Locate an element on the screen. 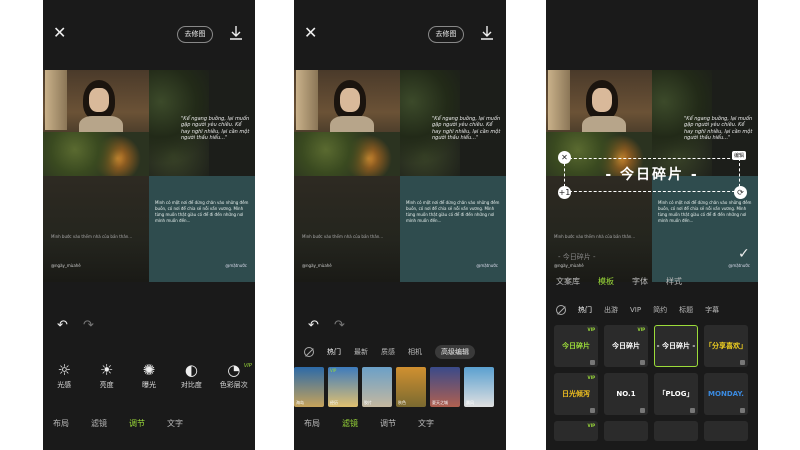 The width and height of the screenshot is (800, 450). text-tab-0: 文案库 is located at coordinates (568, 281).